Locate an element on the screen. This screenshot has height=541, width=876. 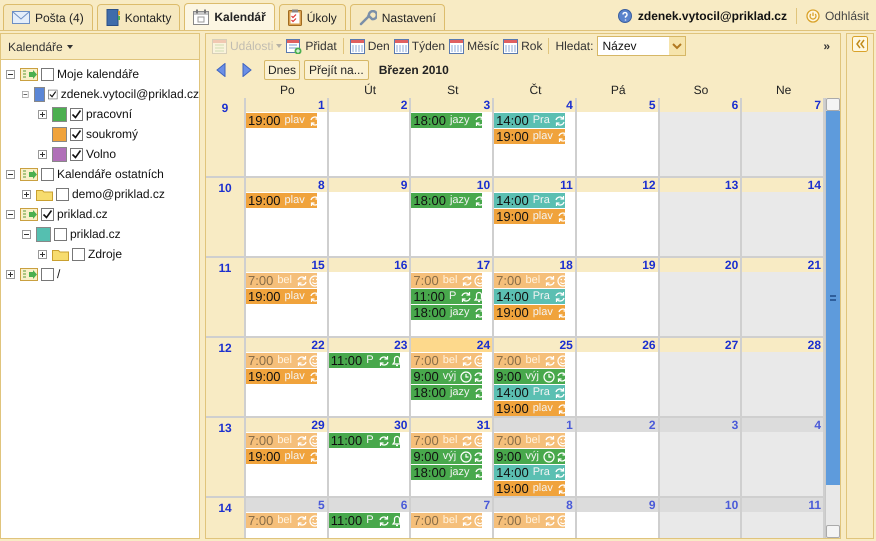
day-number: 12 is located at coordinates (649, 186).